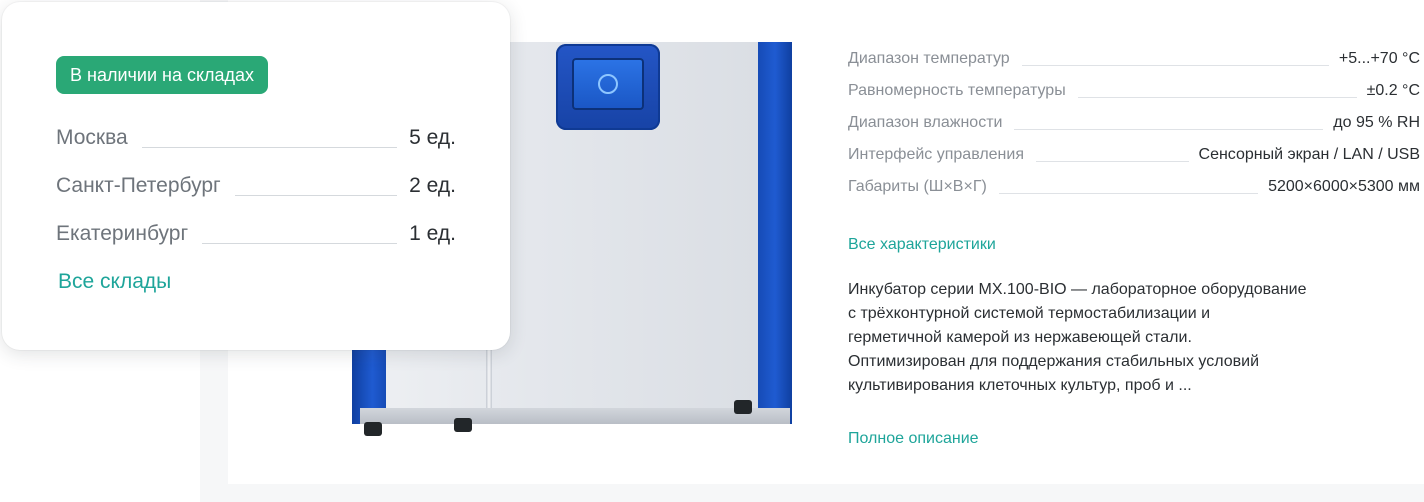 This screenshot has height=502, width=1424. I want to click on spec-label: Диапазон температур, so click(929, 58).